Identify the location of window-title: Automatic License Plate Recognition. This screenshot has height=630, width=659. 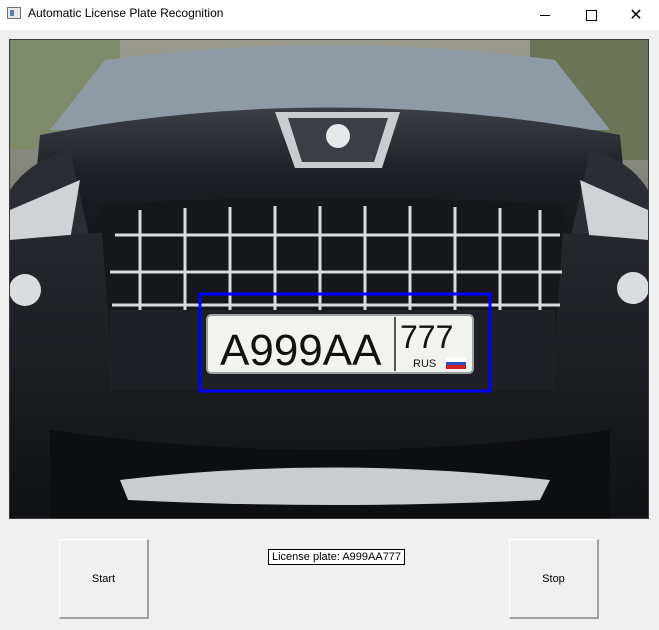
(126, 13).